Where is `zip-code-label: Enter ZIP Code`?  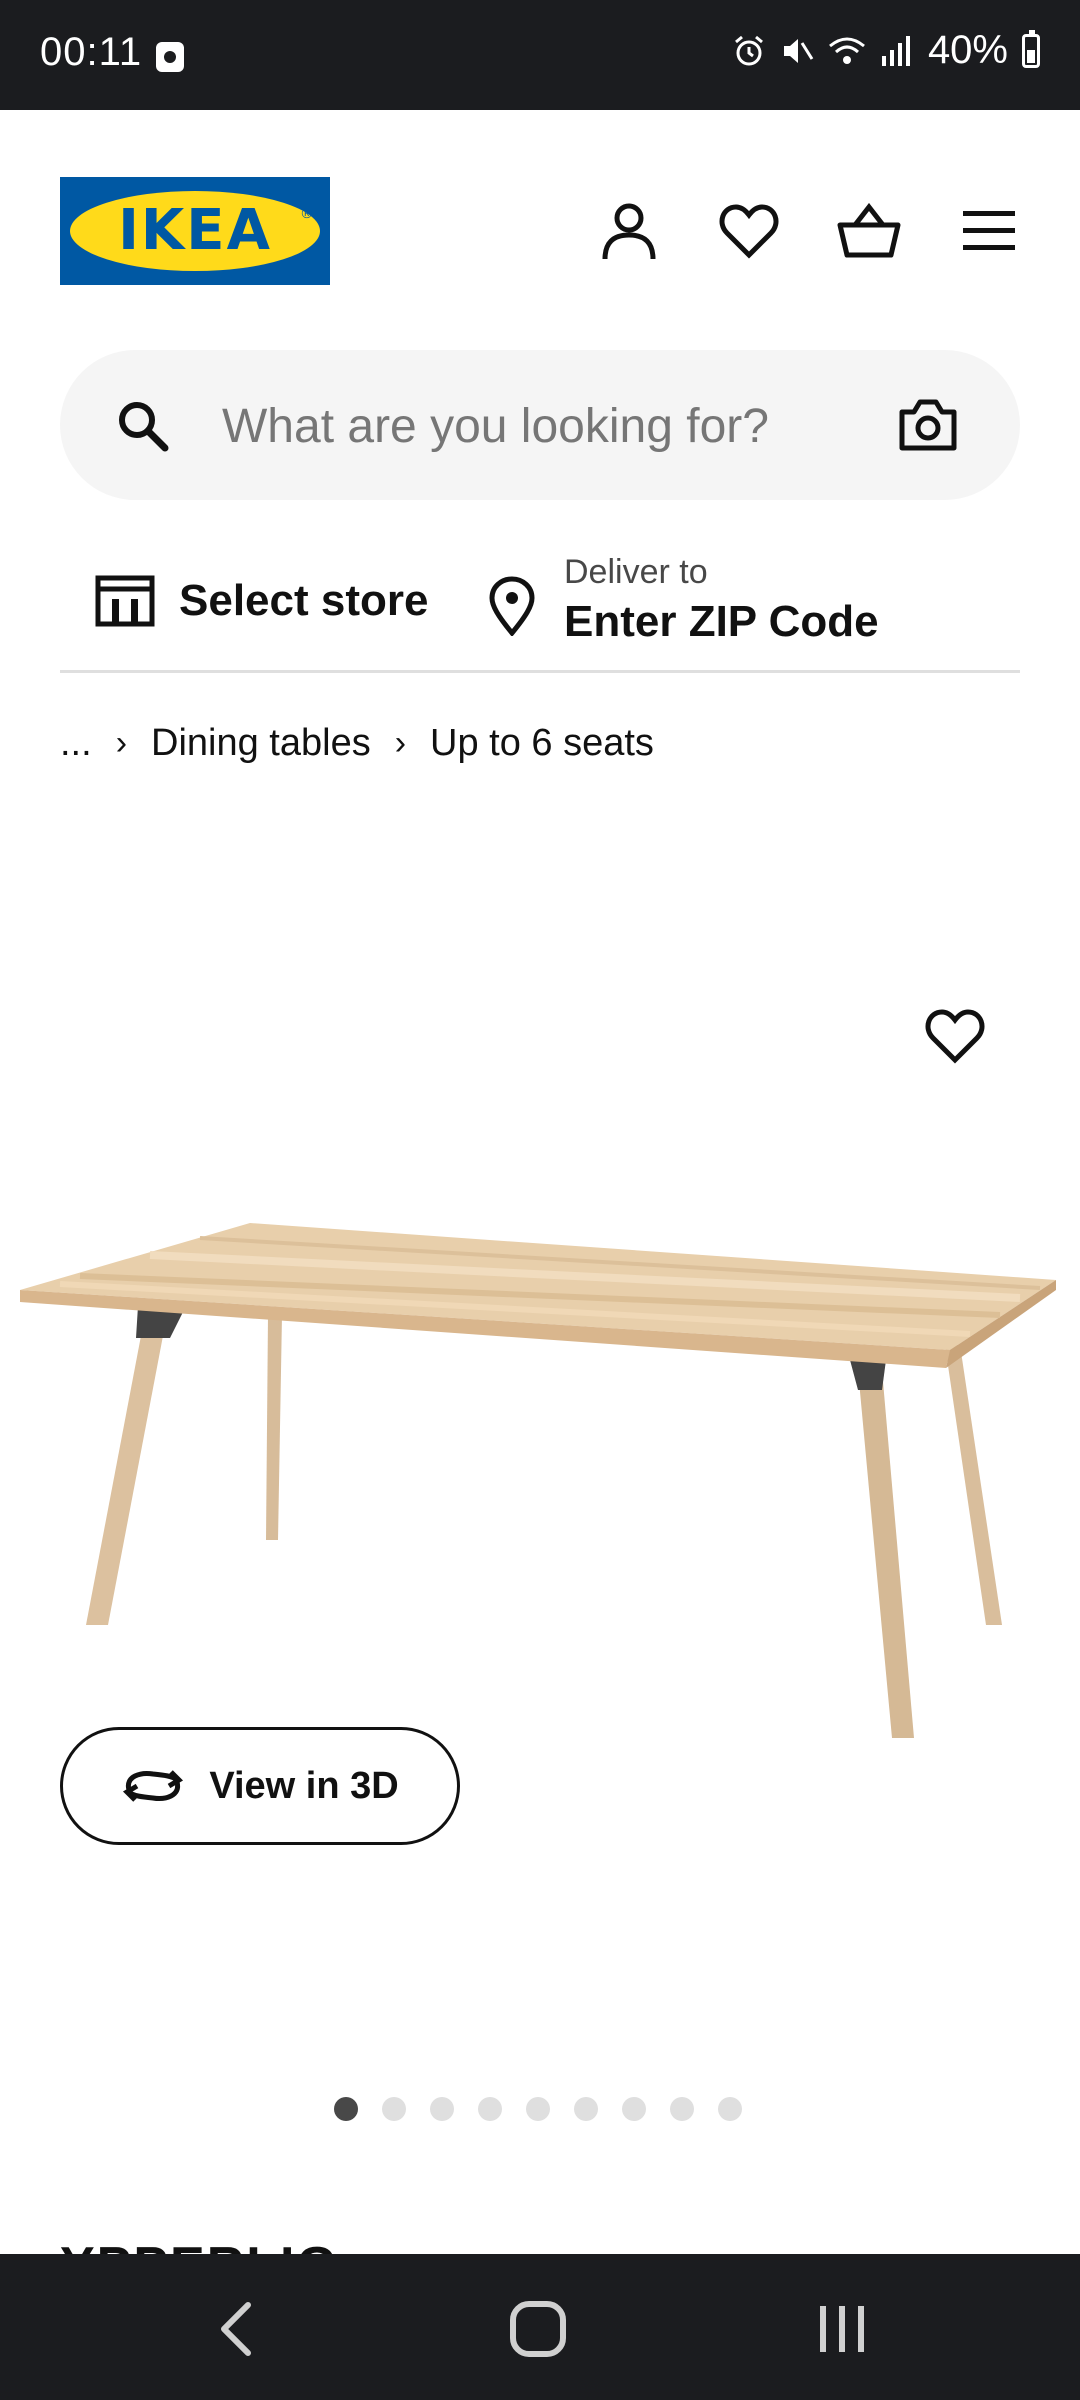
zip-code-label: Enter ZIP Code is located at coordinates (721, 621).